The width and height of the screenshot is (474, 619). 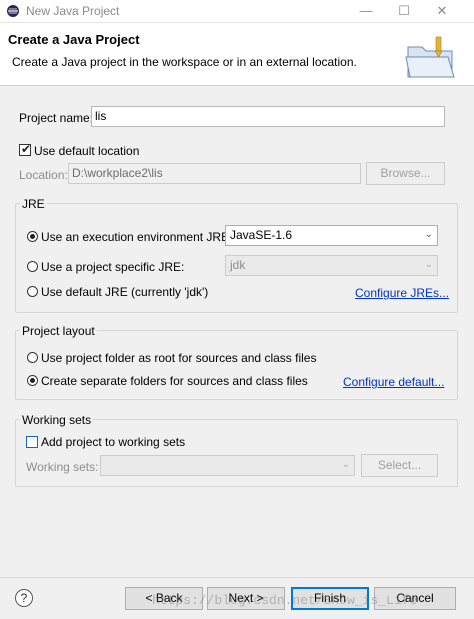 I want to click on project-specific-jre-select: jdk ⌄, so click(x=331, y=265).